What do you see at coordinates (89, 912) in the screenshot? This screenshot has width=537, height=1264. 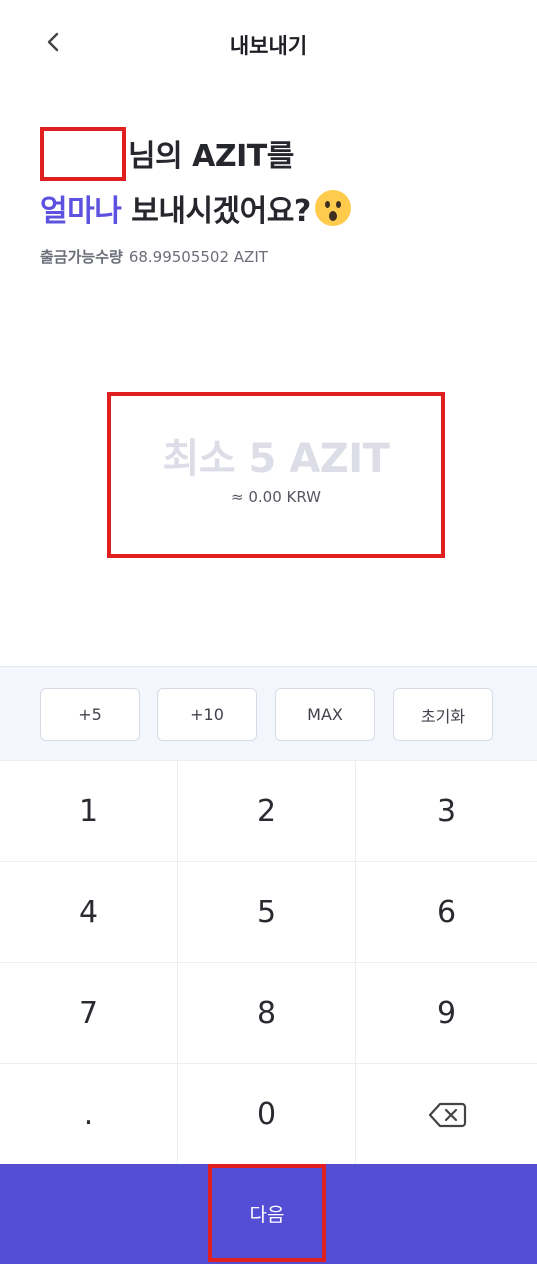 I see `key-4: 4` at bounding box center [89, 912].